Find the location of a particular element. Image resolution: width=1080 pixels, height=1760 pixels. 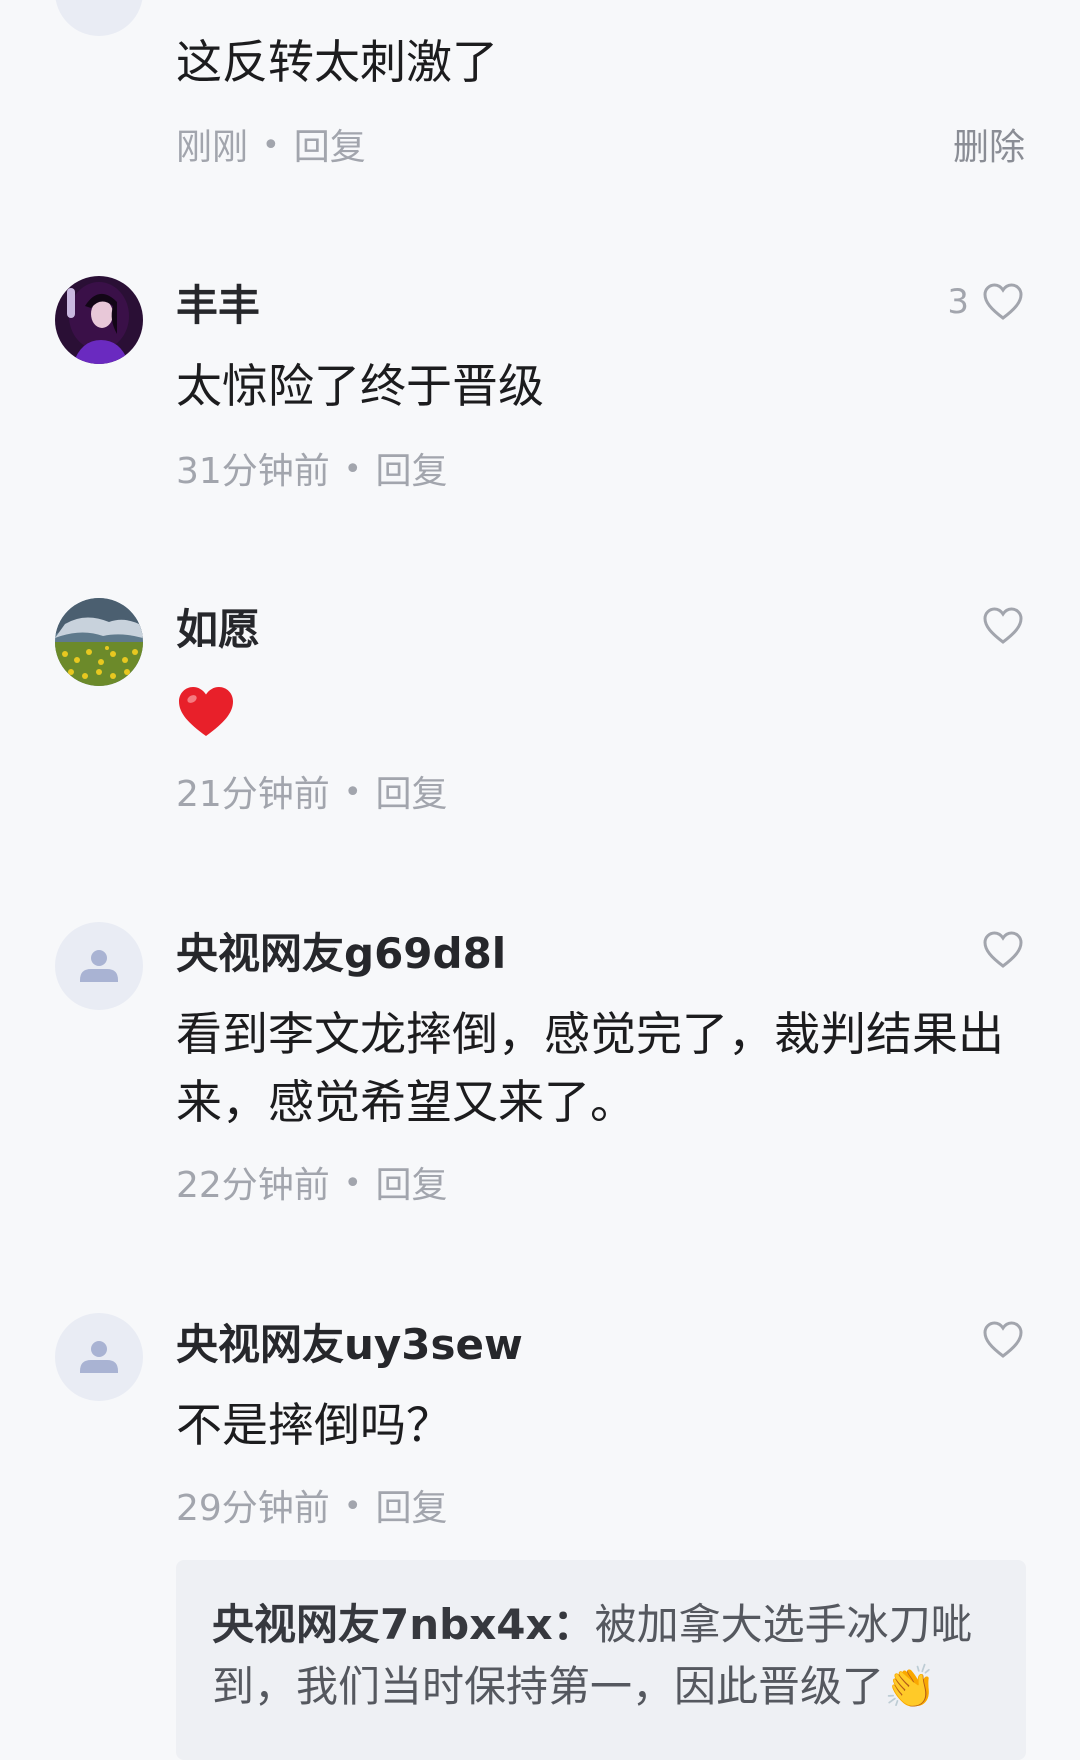

comment-meta: 22分钟前 • 回复 is located at coordinates (312, 1182).